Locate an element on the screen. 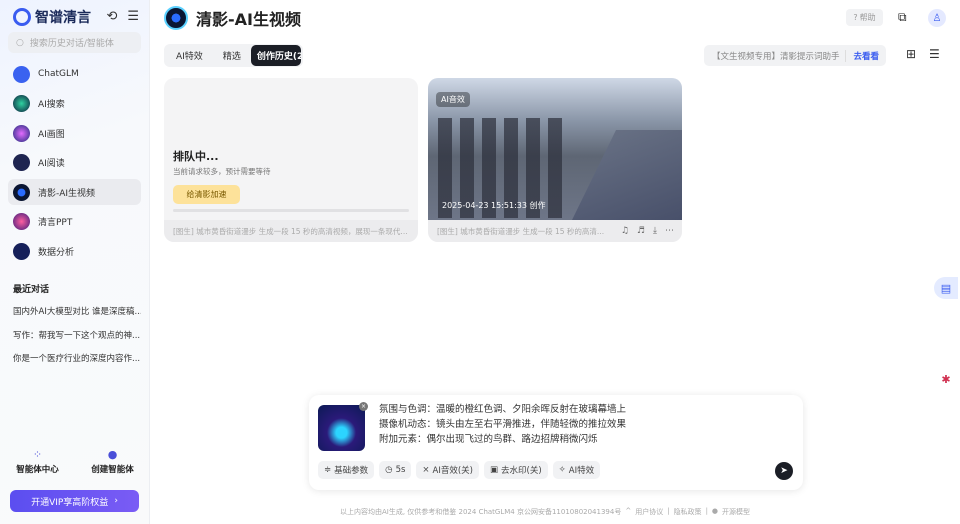 The image size is (960, 524). logo-icon is located at coordinates (22, 17).